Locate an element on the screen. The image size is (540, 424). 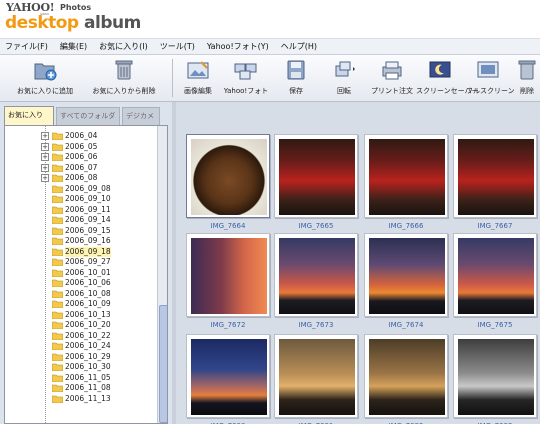
tab-all-folders: すべてのフォルダ is located at coordinates (88, 116).